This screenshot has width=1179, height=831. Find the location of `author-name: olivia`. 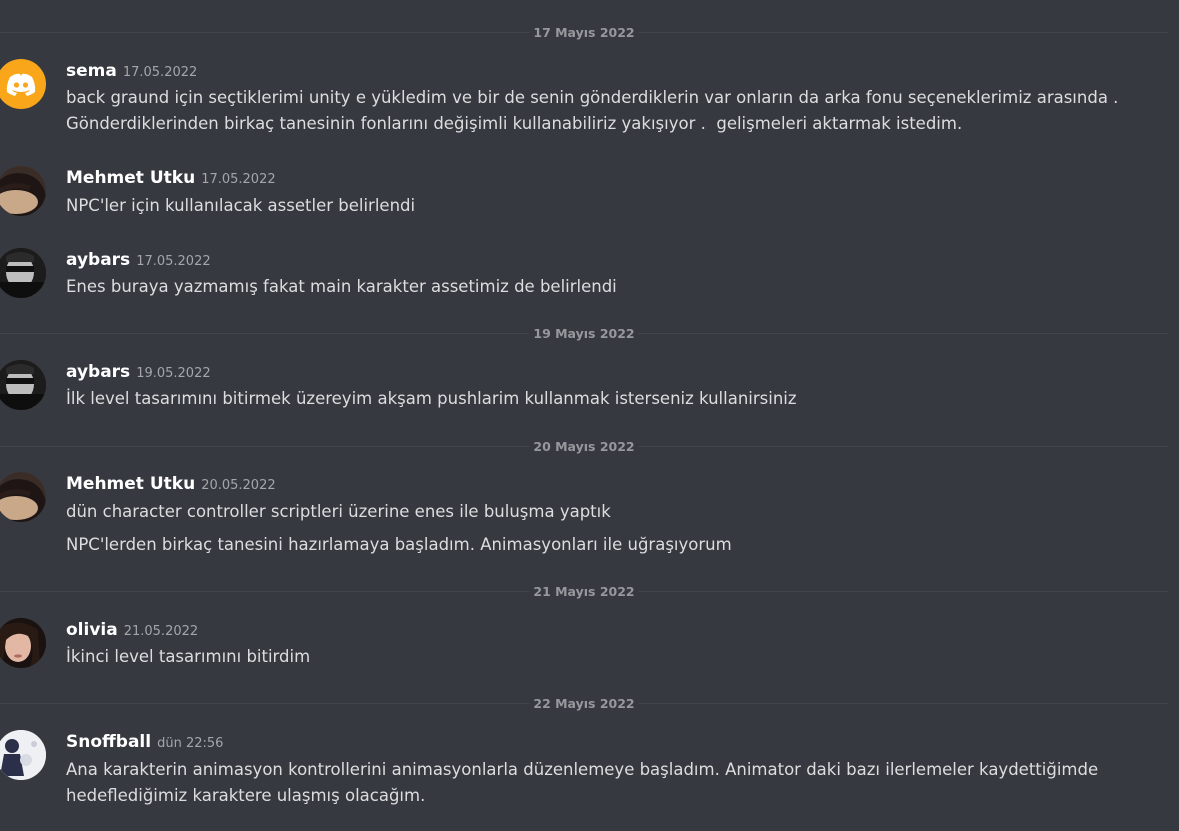

author-name: olivia is located at coordinates (92, 630).